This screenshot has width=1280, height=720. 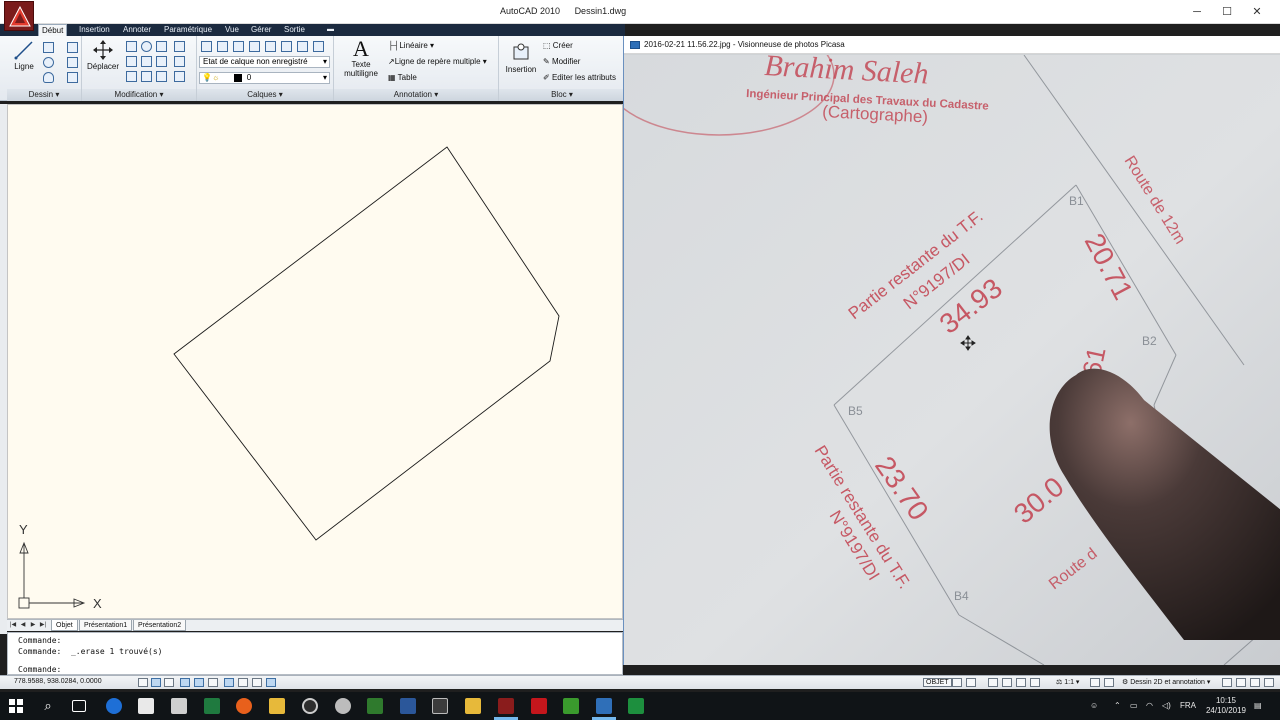 I want to click on layer-unisolate-icon, so click(x=286, y=46).